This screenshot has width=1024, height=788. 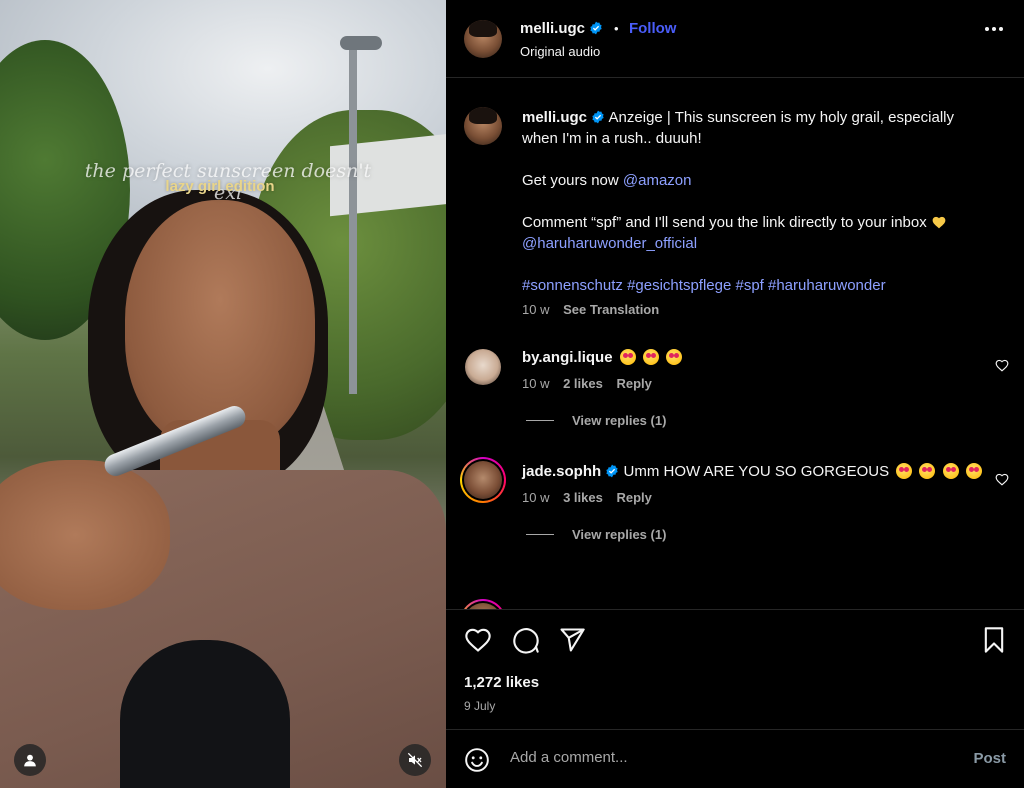 I want to click on comment-username: jade.sophh, so click(x=561, y=471).